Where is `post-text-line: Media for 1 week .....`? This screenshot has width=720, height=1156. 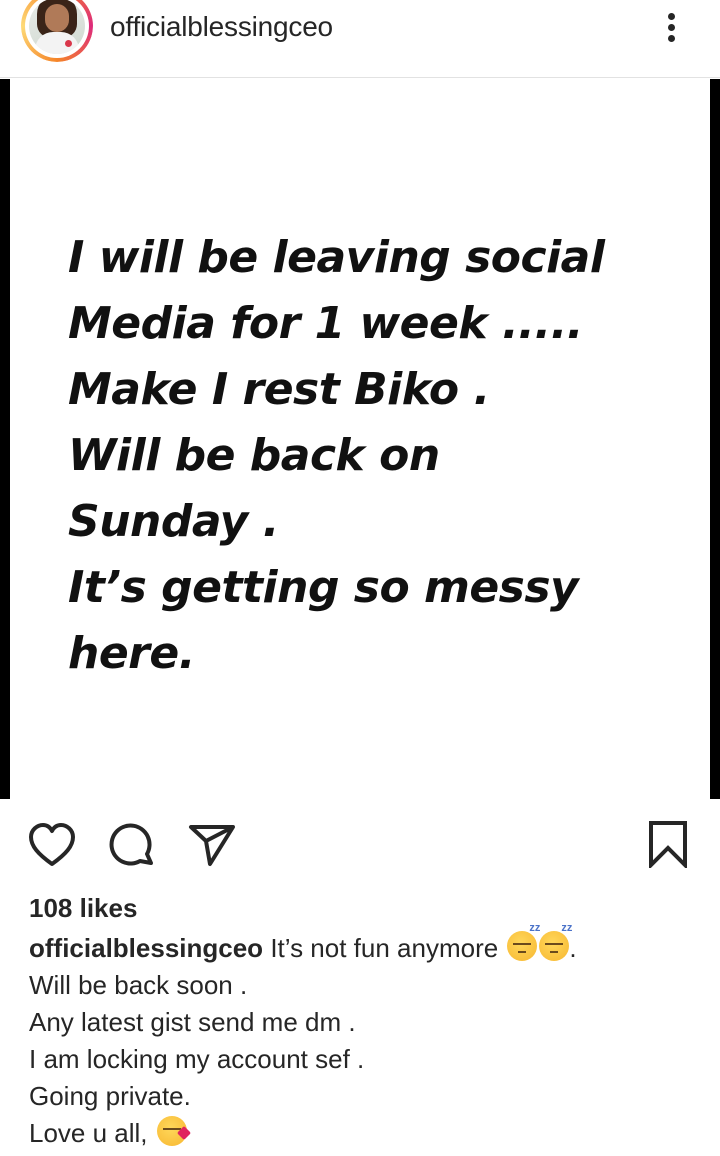 post-text-line: Media for 1 week ..... is located at coordinates (326, 323).